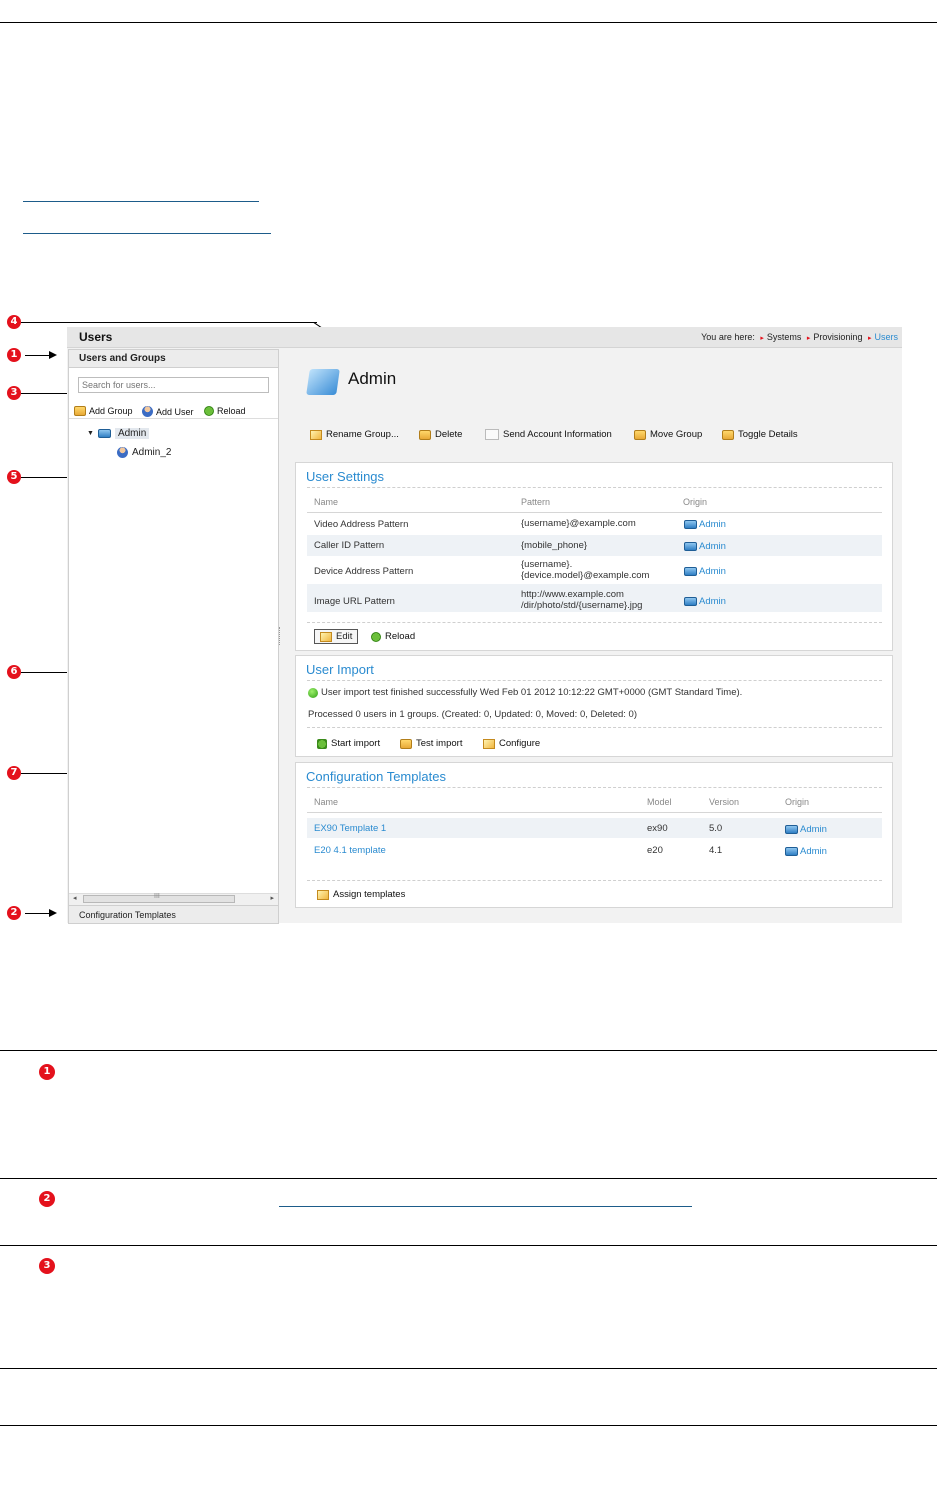  I want to click on search-users-input, so click(173, 385).